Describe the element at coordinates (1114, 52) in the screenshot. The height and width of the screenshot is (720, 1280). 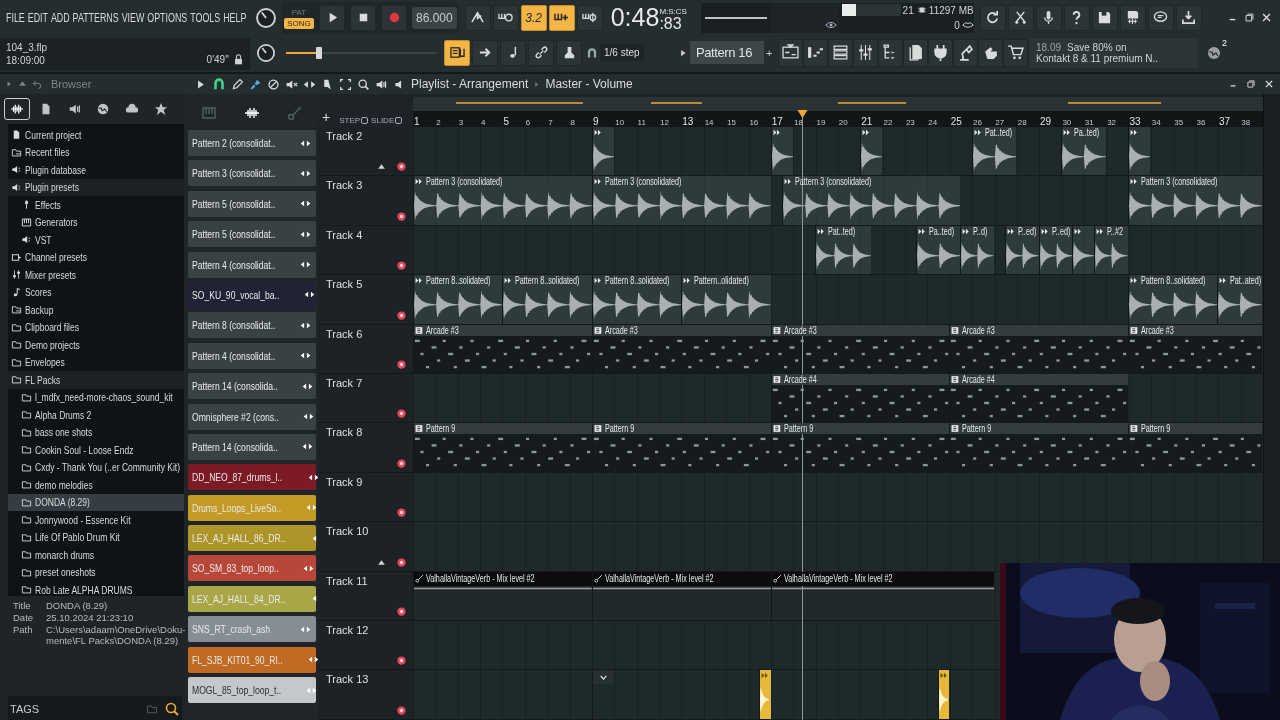
I see `news-panel: 18.09 Save 80% on Kontakt 8 & 11 premium N..` at that location.